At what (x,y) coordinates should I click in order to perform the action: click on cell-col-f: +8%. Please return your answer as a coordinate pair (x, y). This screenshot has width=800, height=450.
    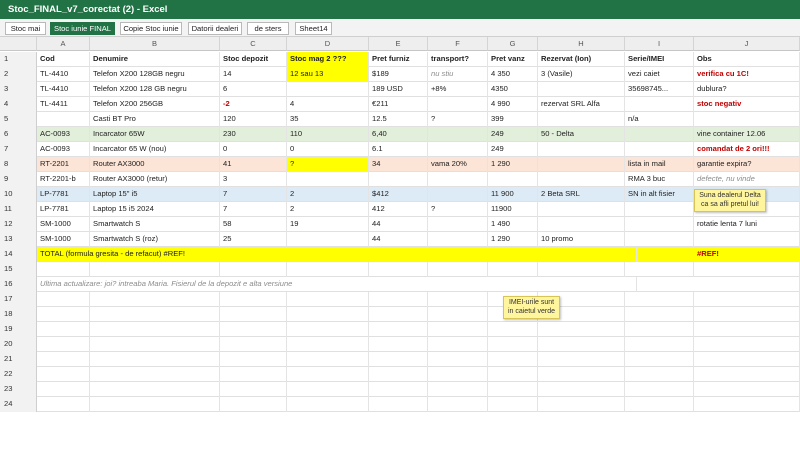
    Looking at the image, I should click on (458, 89).